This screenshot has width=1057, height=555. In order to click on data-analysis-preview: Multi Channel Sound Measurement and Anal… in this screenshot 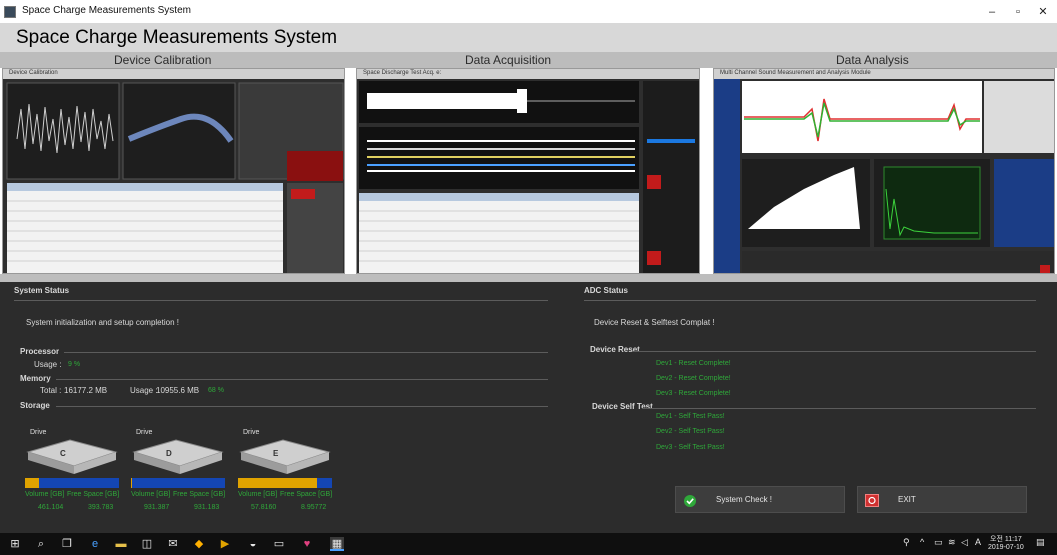, I will do `click(884, 171)`.